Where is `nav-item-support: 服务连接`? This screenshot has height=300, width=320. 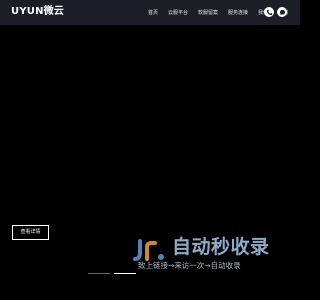
nav-item-support: 服务连接 is located at coordinates (238, 13).